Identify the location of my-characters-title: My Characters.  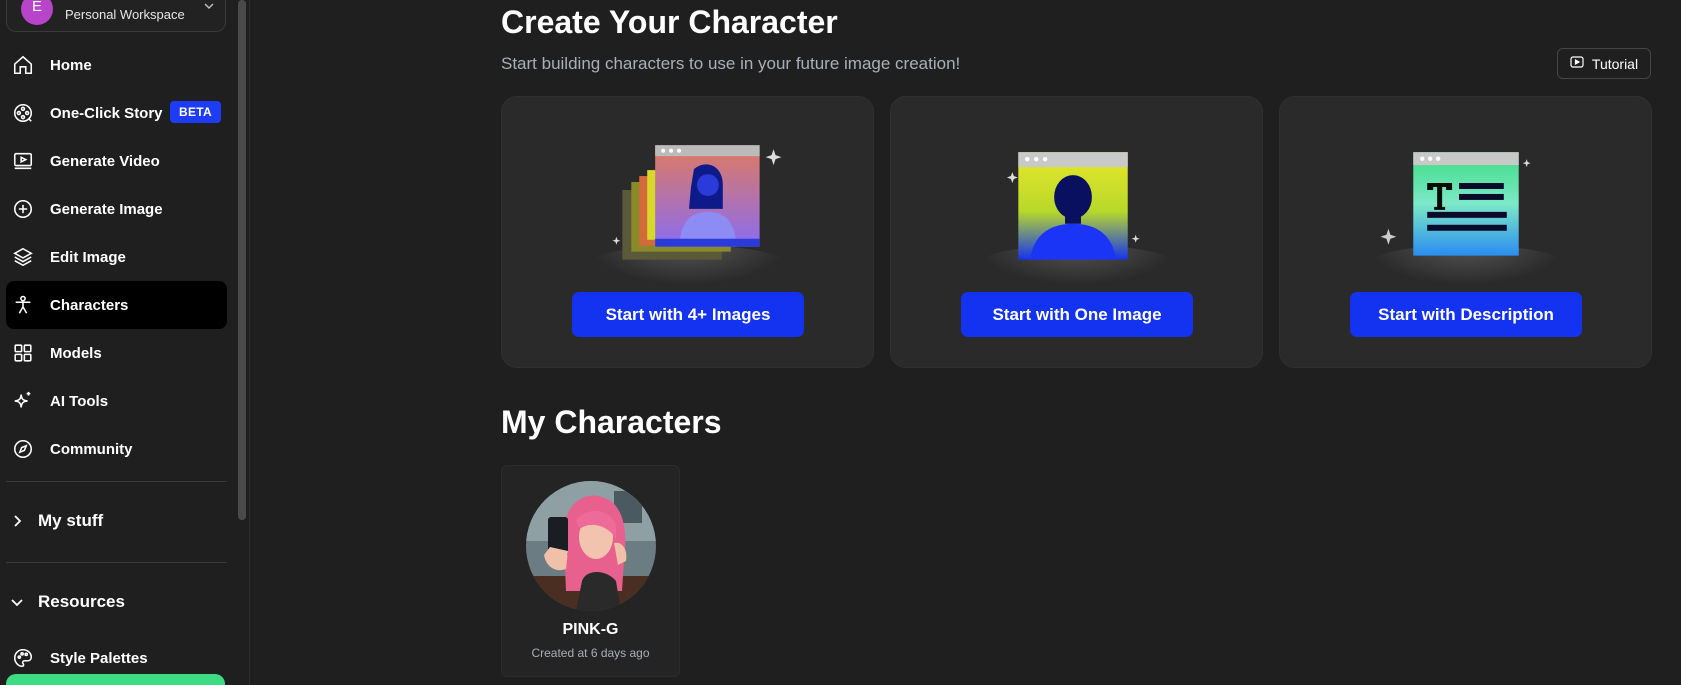
(611, 422).